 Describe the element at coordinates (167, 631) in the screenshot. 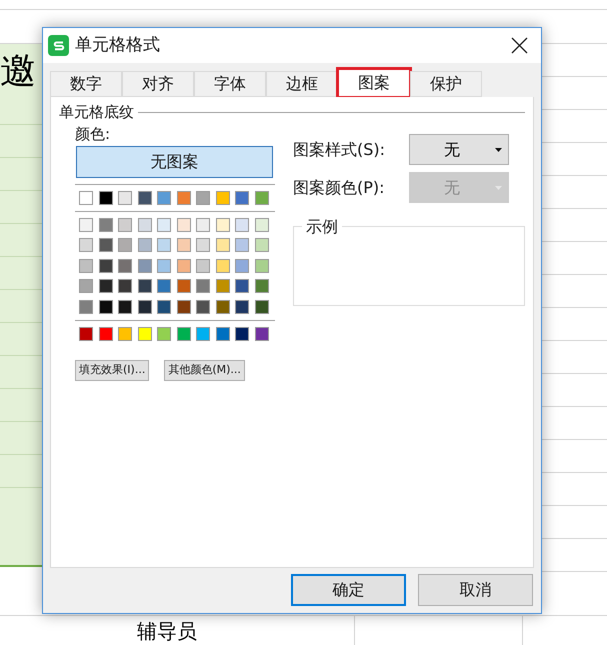

I see `cell-text: 辅导员` at that location.